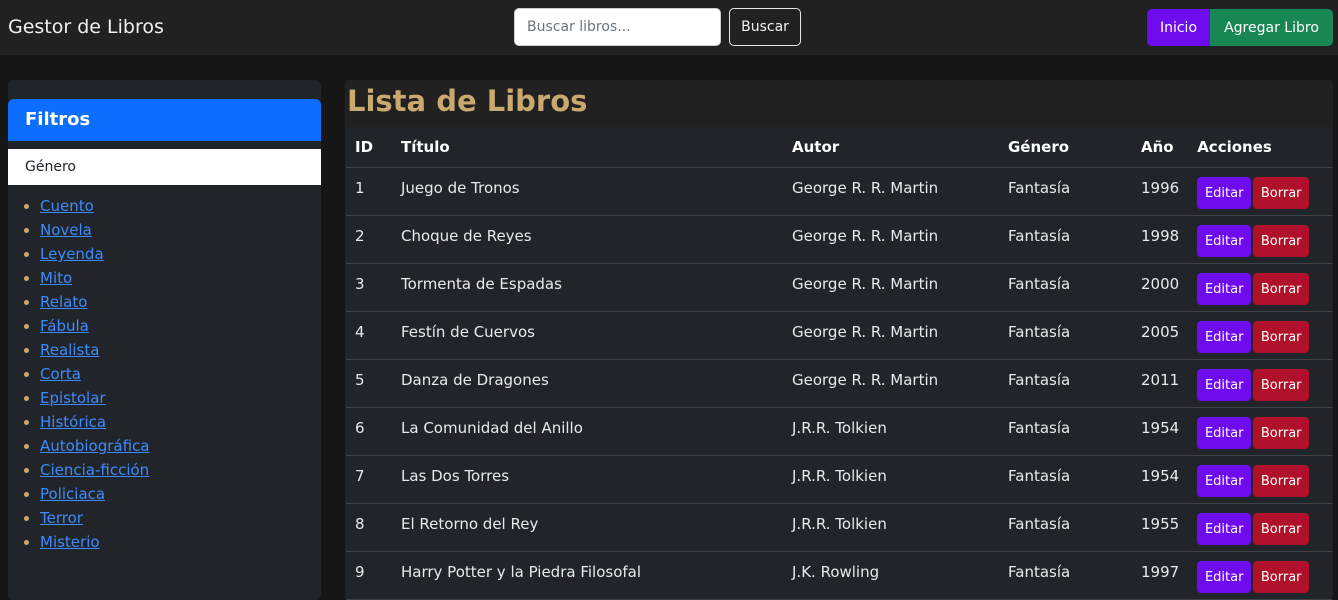  Describe the element at coordinates (587, 147) in the screenshot. I see `column-header-title: Título` at that location.